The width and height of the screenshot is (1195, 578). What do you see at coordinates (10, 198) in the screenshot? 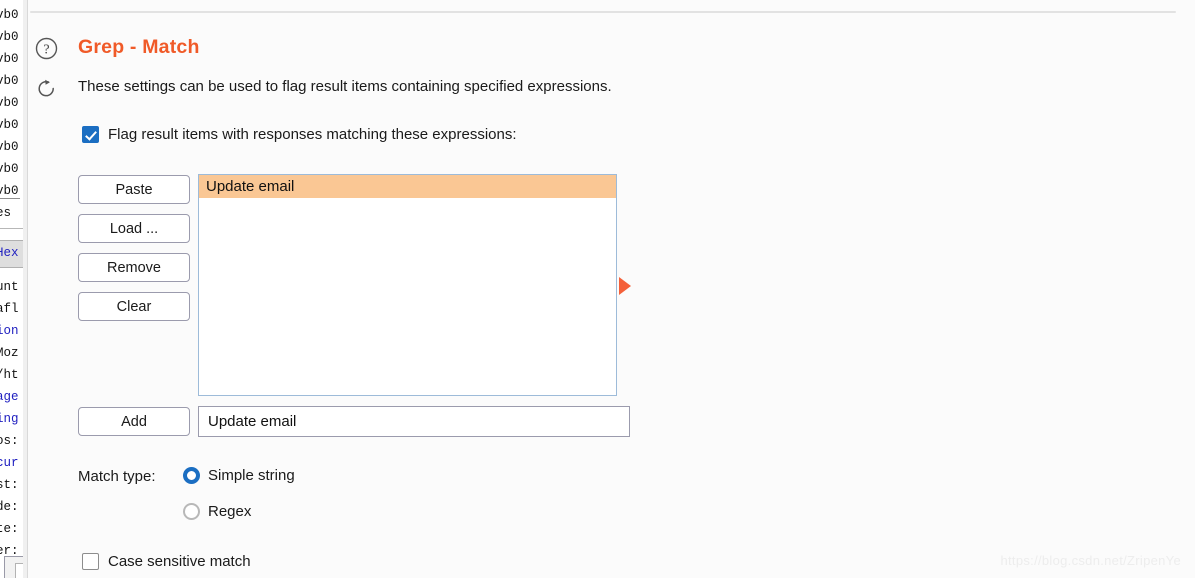
I see `hex-row-underline` at bounding box center [10, 198].